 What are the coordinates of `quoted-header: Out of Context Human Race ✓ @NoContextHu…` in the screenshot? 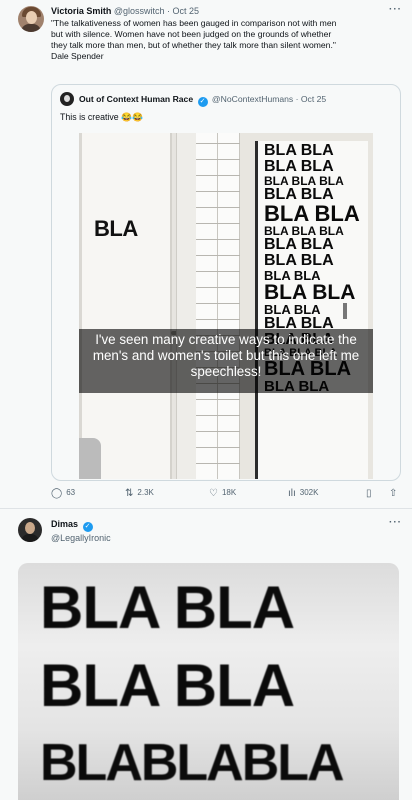 It's located at (202, 100).